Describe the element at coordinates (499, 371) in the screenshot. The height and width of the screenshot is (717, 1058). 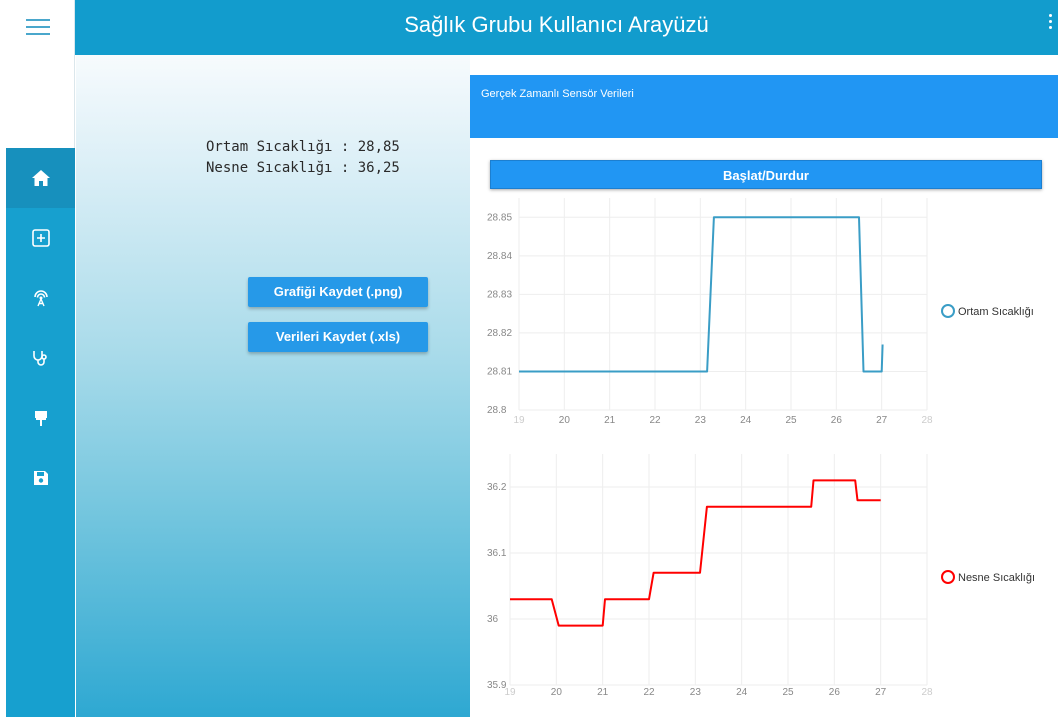
I see `y-tick-label: 28.81` at that location.